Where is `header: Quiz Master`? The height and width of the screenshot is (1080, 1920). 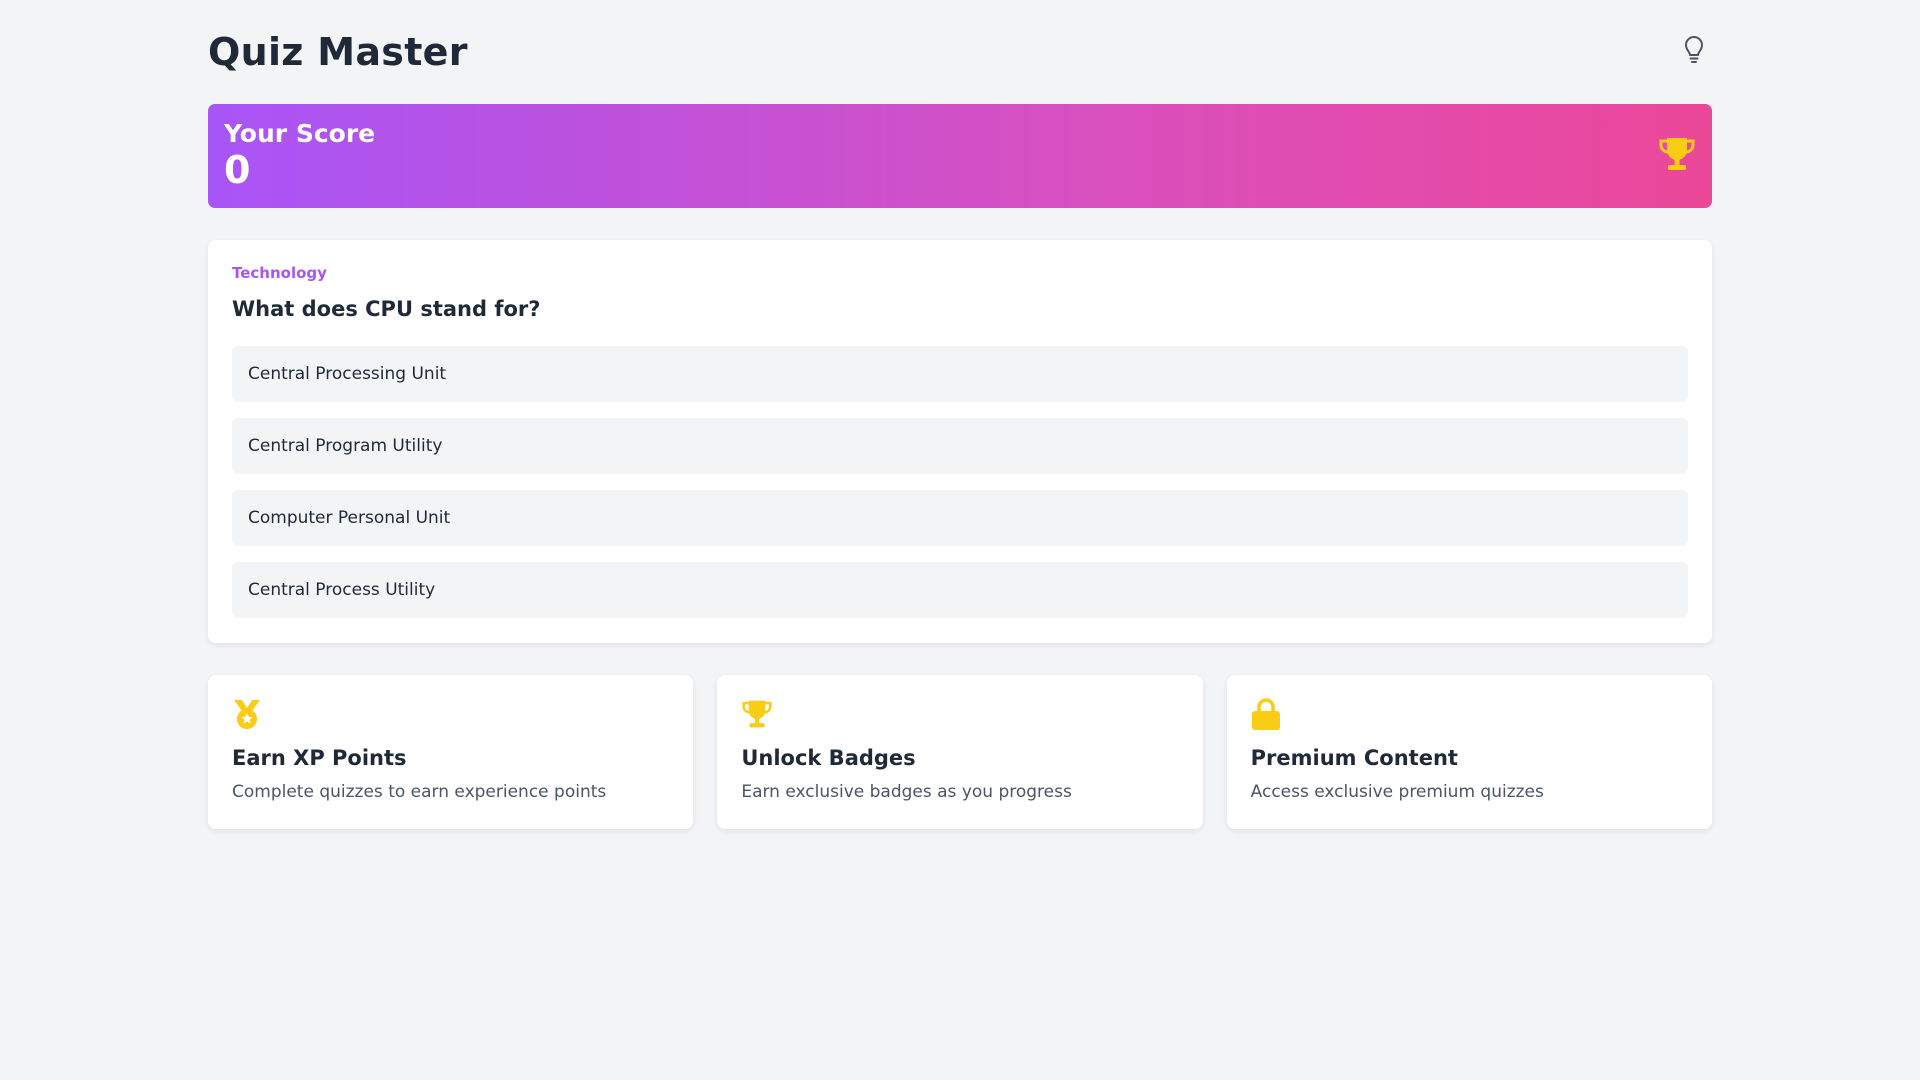 header: Quiz Master is located at coordinates (960, 52).